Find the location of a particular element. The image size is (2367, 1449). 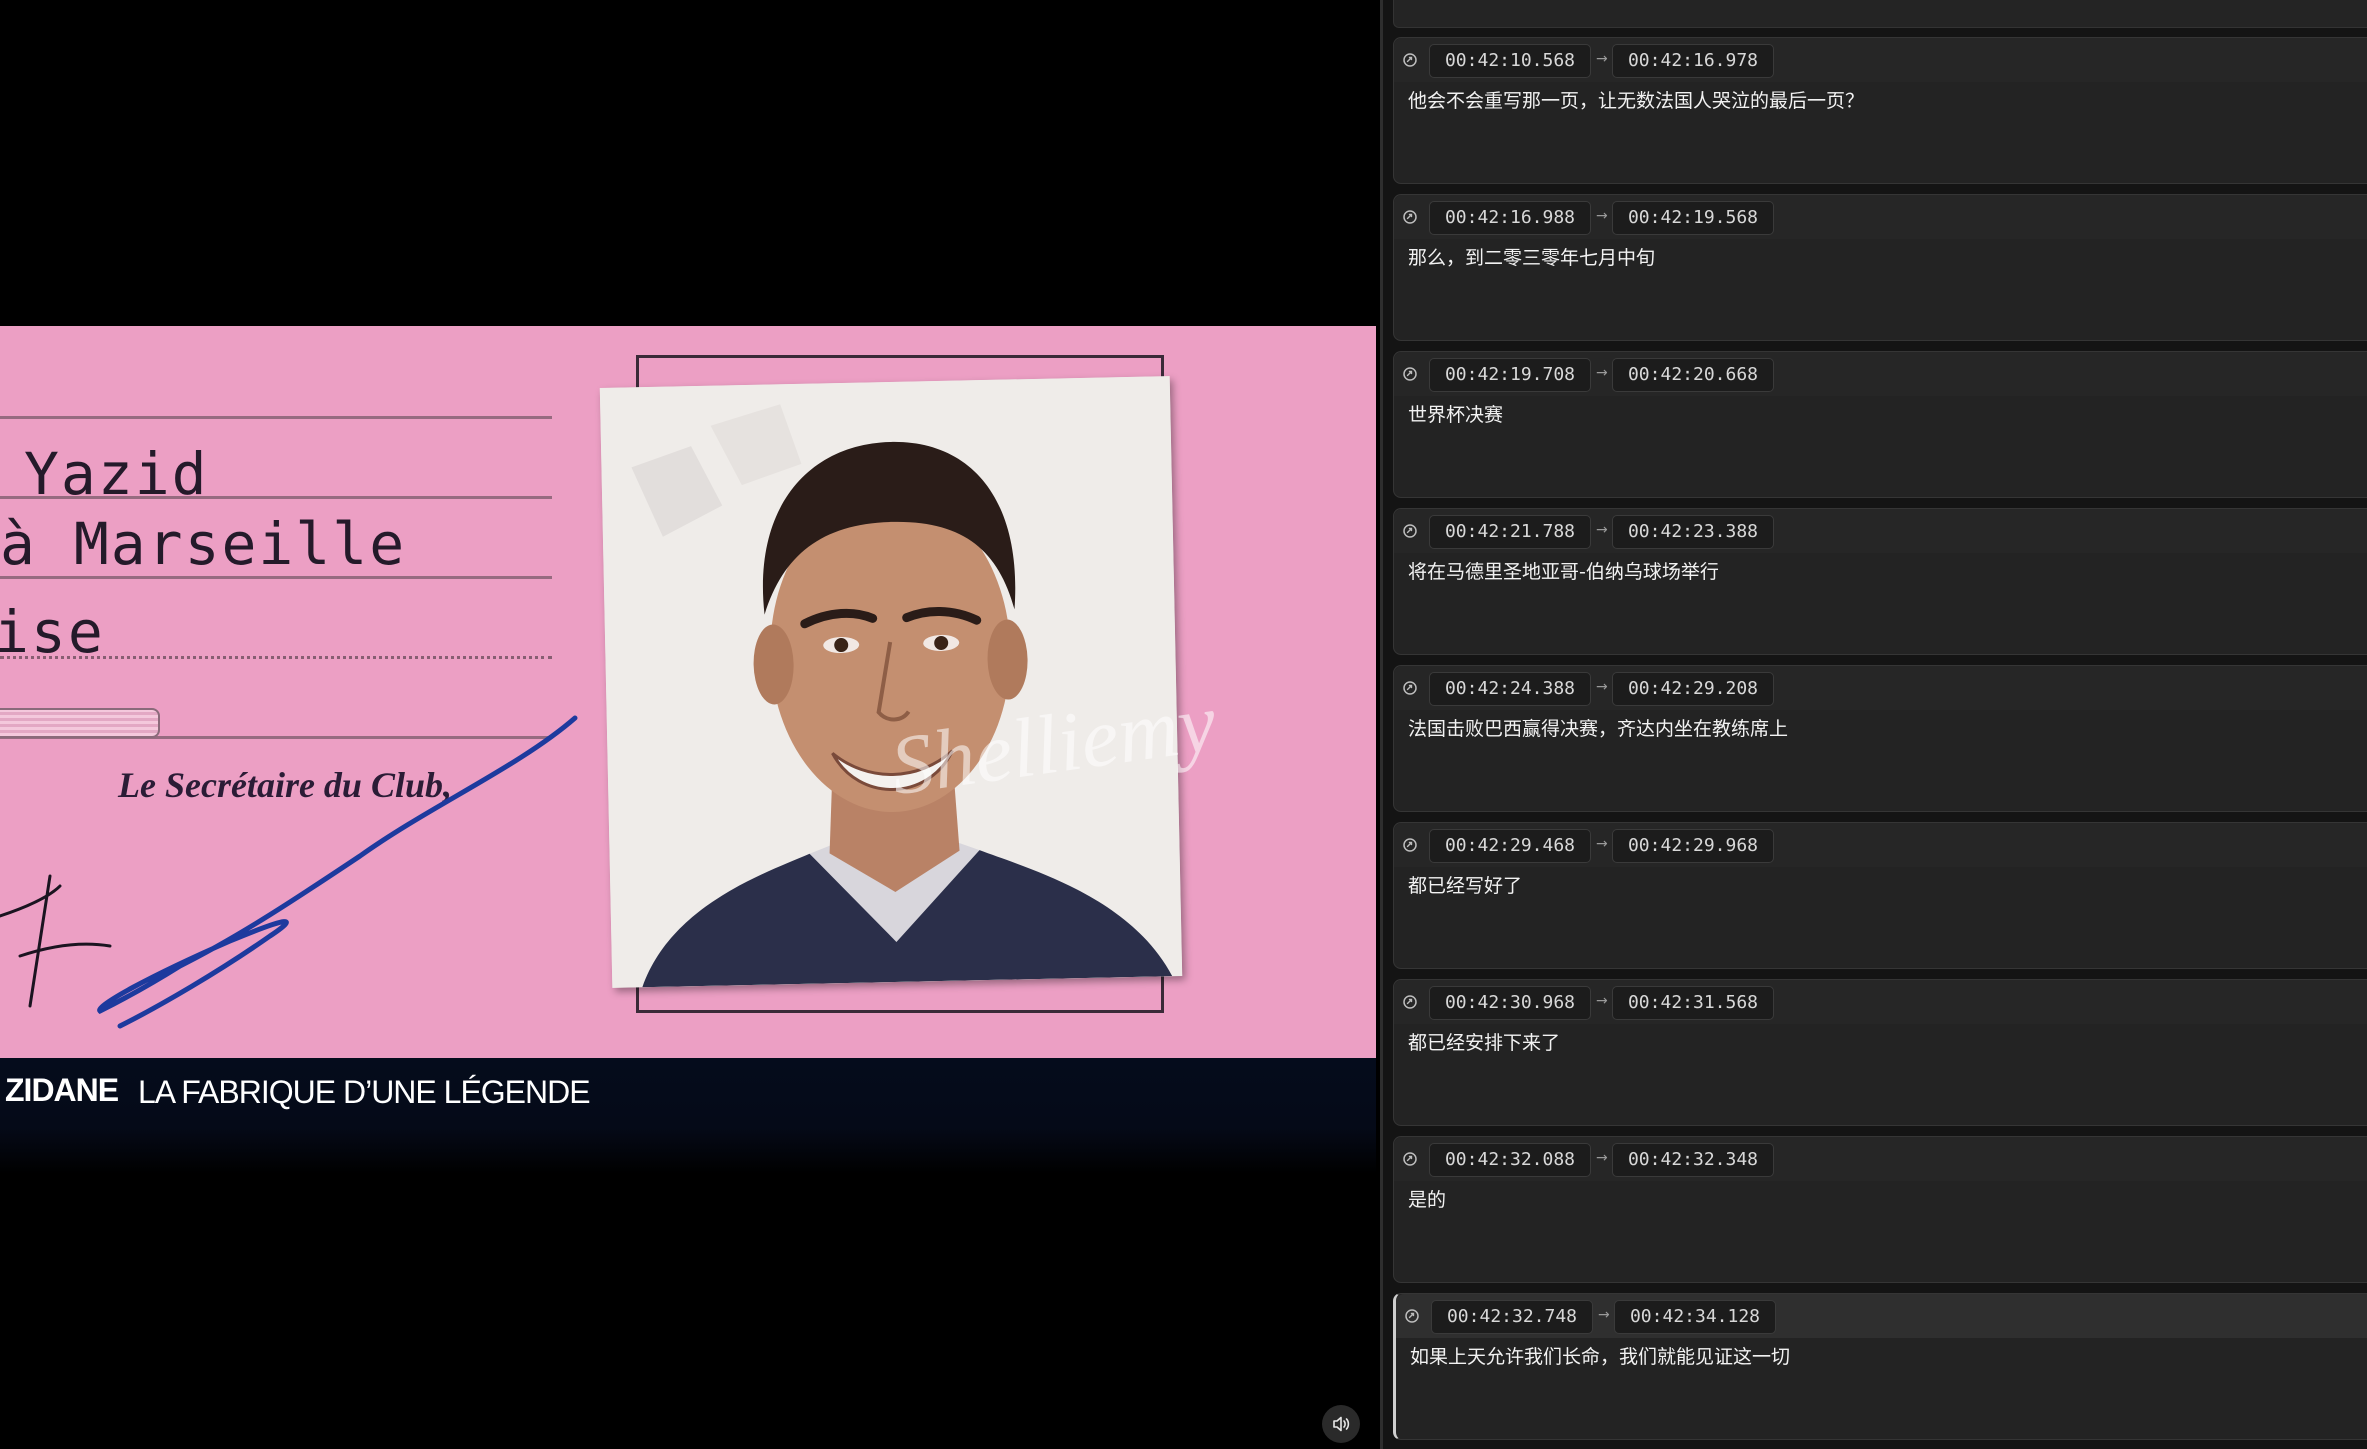

end-time-field: 00:42:32.348 is located at coordinates (1693, 1160).